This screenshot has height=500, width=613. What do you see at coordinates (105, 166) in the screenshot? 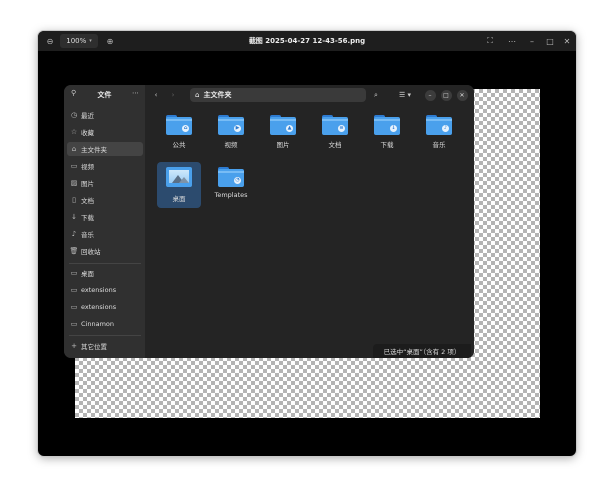
I see `sidebar-item-videos: ▭ 视频` at bounding box center [105, 166].